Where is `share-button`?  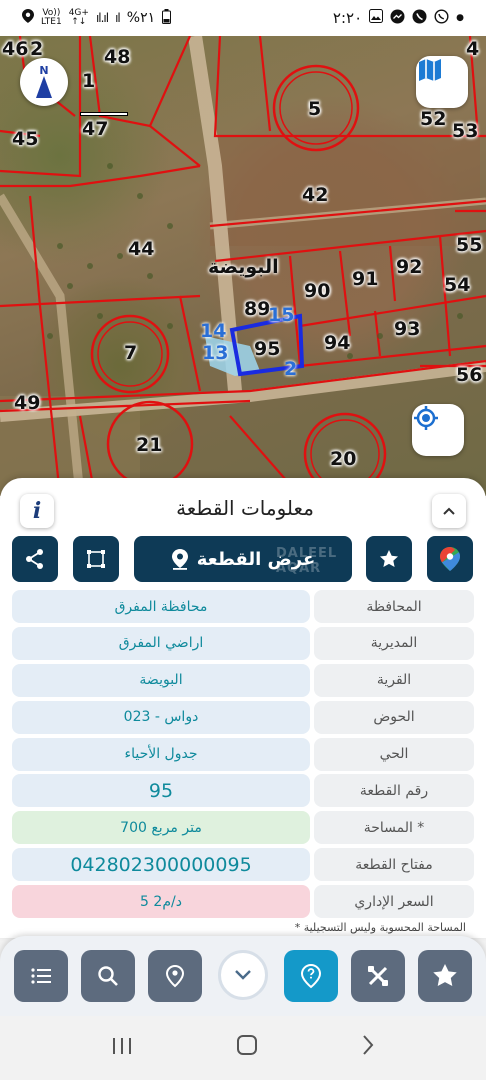 share-button is located at coordinates (35, 559).